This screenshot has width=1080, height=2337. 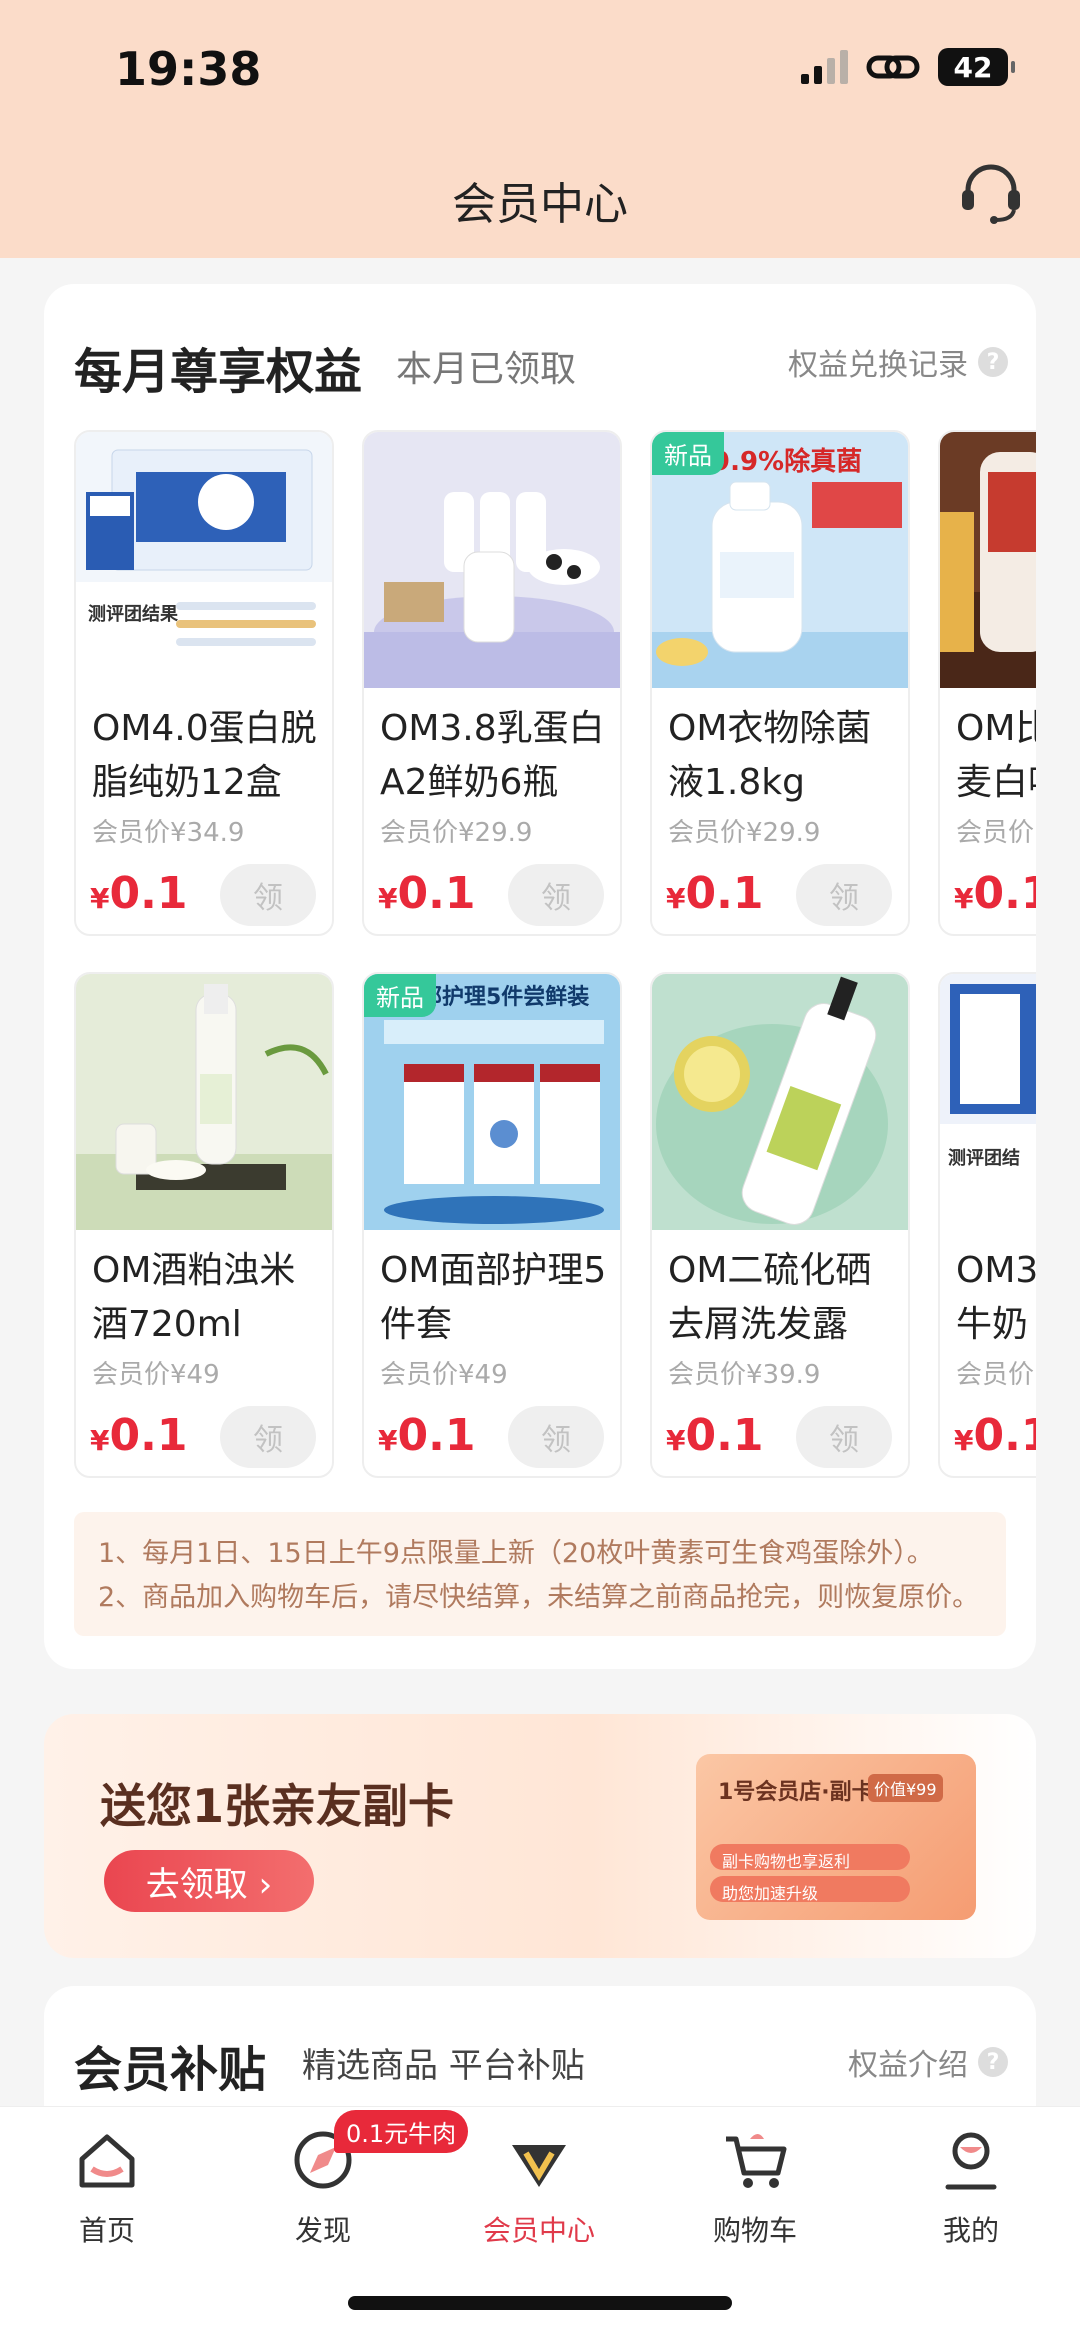 I want to click on tab-discover-label: 发现, so click(x=322, y=2230).